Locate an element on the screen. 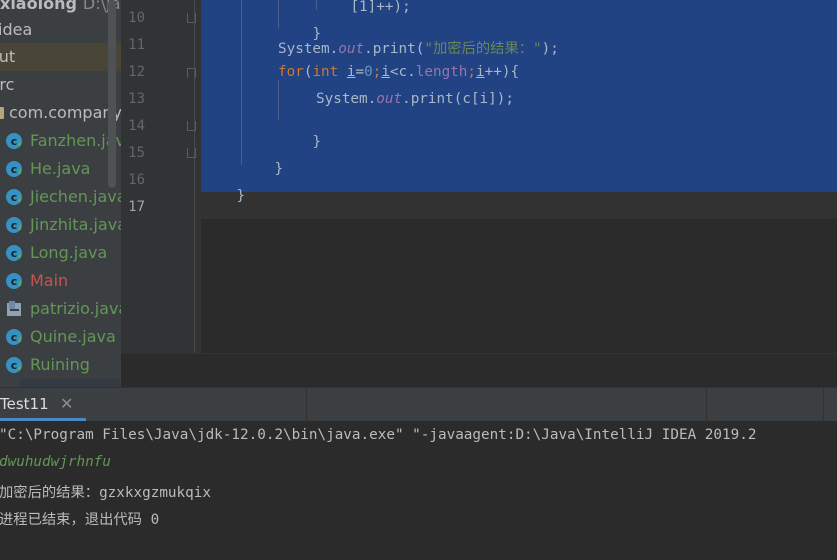 The width and height of the screenshot is (837, 560). code-token: <c. is located at coordinates (402, 72).